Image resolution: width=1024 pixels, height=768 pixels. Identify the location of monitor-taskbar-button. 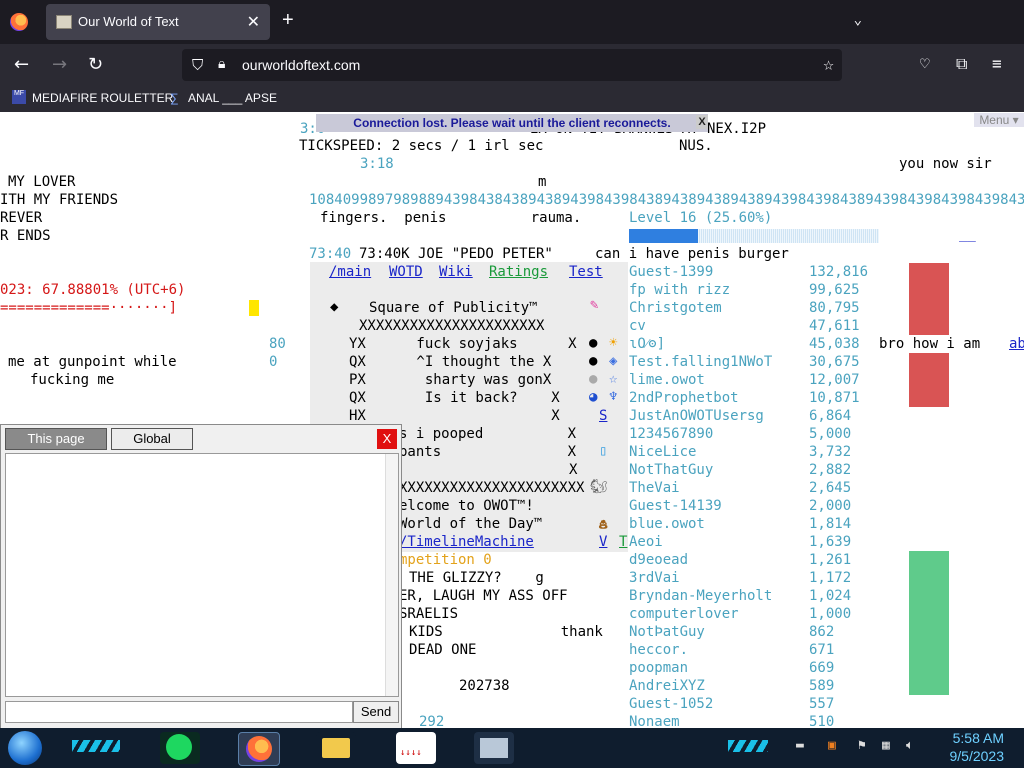
(494, 748).